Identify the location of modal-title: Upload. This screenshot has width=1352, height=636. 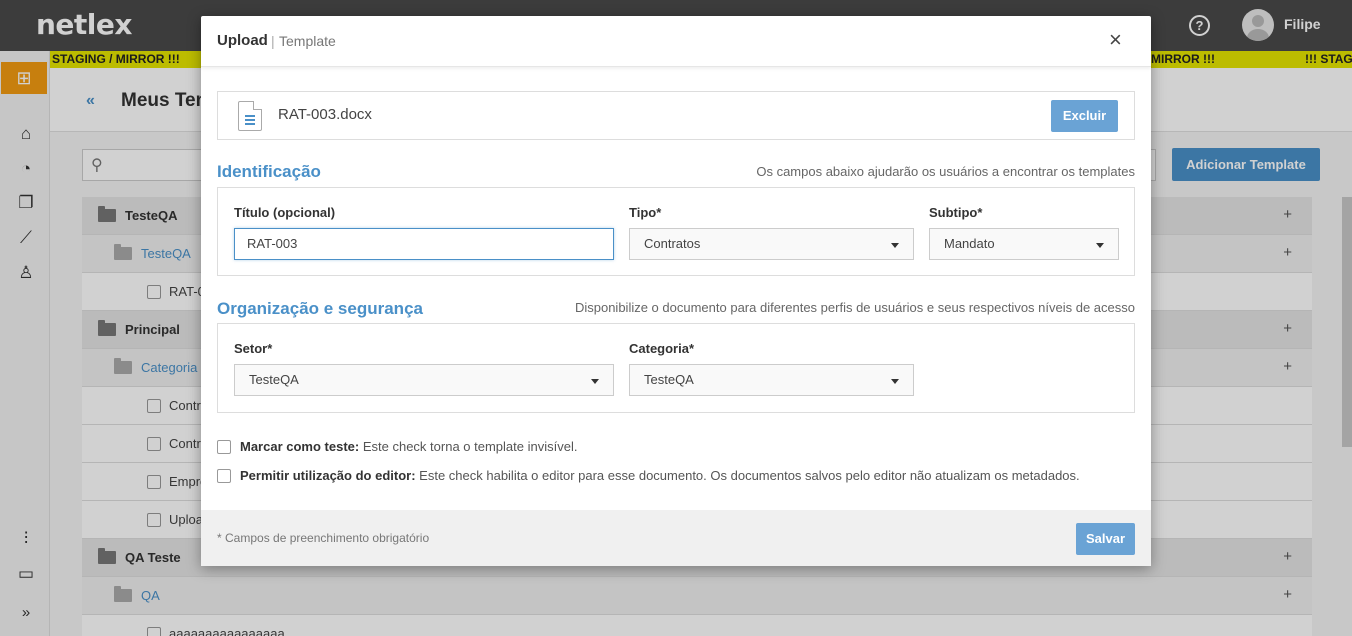
(242, 40).